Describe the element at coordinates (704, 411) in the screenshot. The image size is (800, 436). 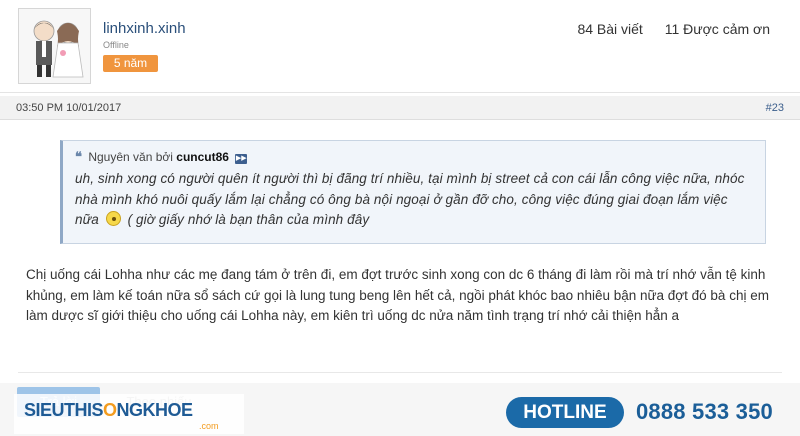
I see `hotline-number: 0888 533 350` at that location.